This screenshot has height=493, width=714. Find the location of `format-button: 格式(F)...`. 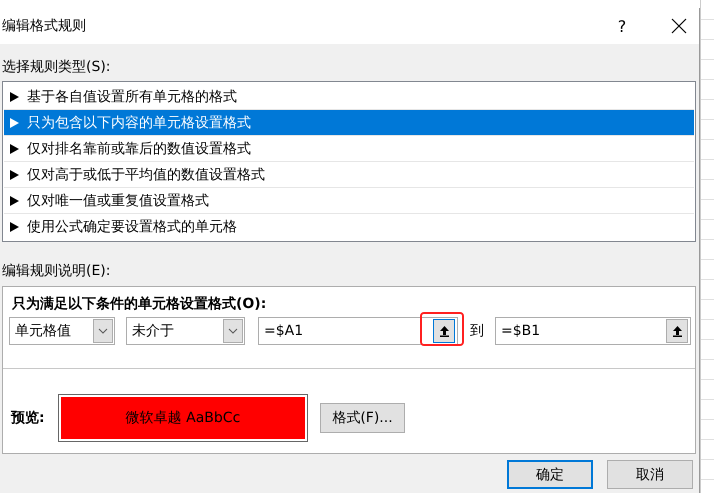

format-button: 格式(F)... is located at coordinates (362, 418).